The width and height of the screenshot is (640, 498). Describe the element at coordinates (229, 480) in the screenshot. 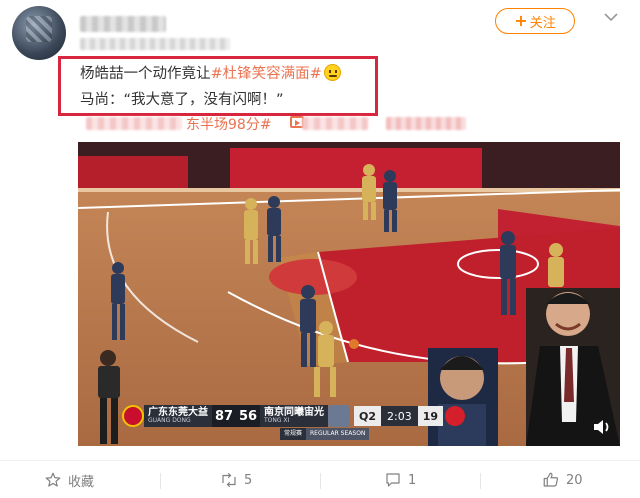

I see `repost-icon` at that location.